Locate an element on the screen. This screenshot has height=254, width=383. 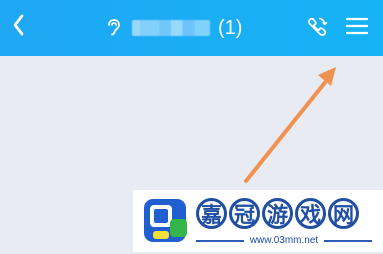
watermark-url-text: www.03mm.net is located at coordinates (284, 240).